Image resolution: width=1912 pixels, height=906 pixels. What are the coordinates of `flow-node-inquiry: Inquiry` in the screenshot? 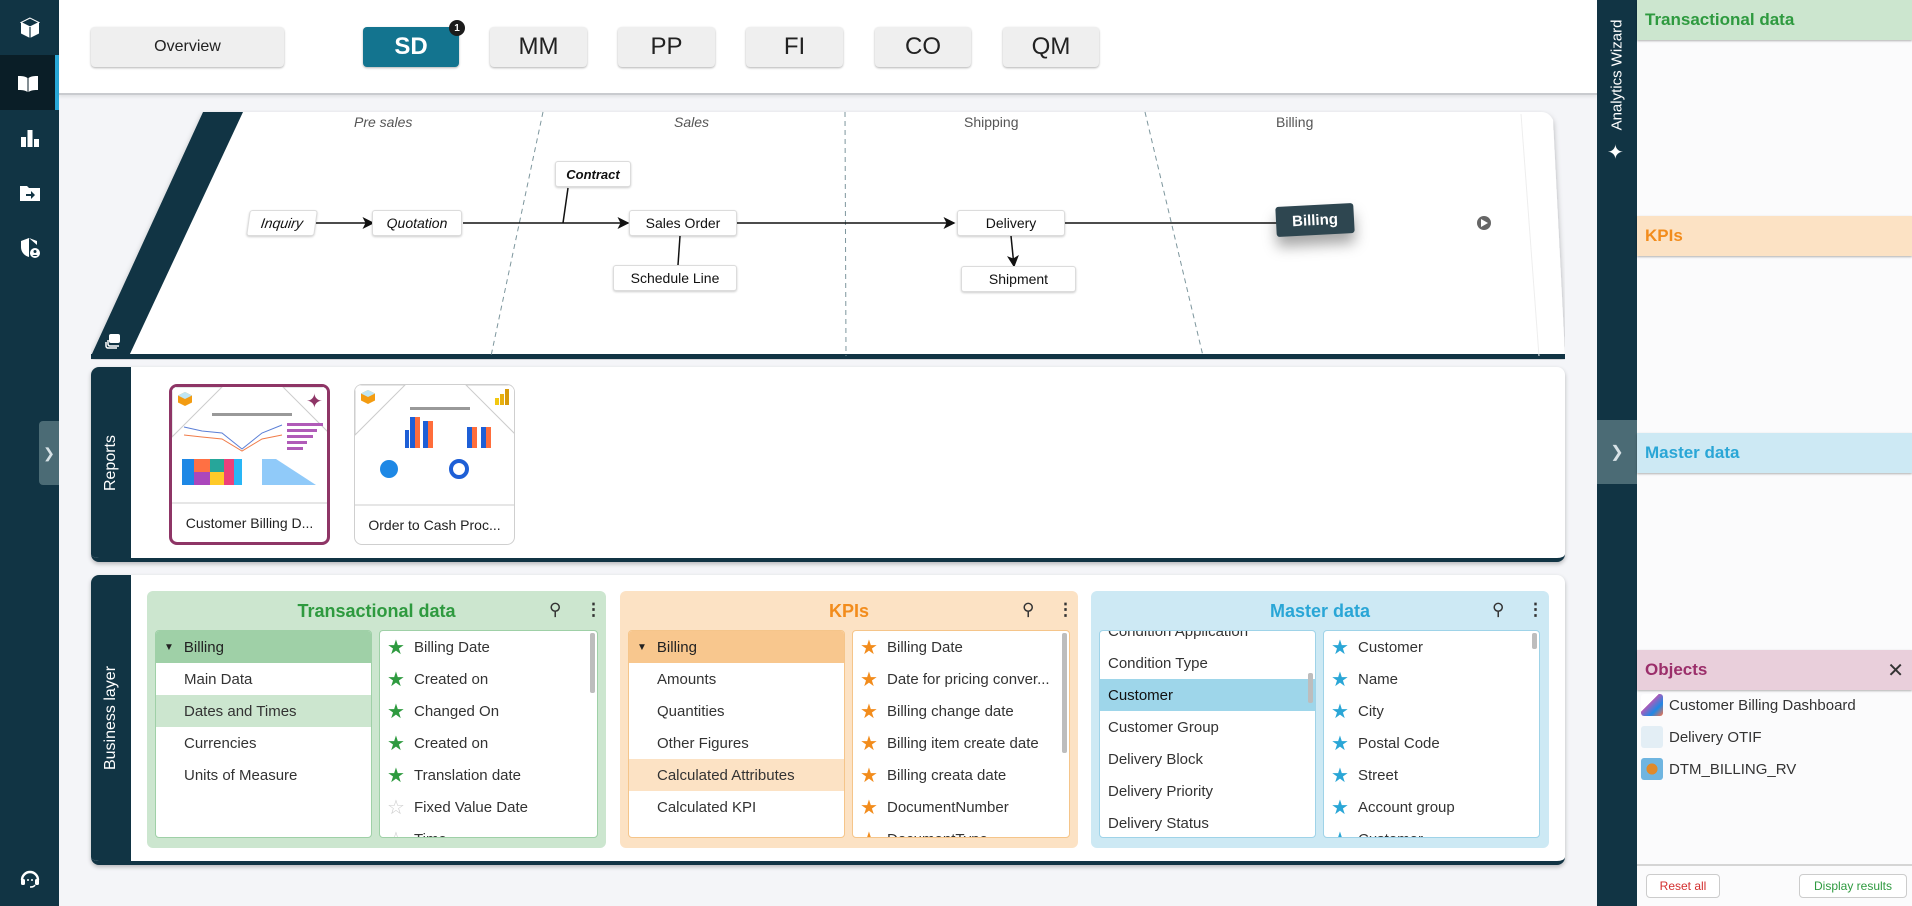 It's located at (282, 223).